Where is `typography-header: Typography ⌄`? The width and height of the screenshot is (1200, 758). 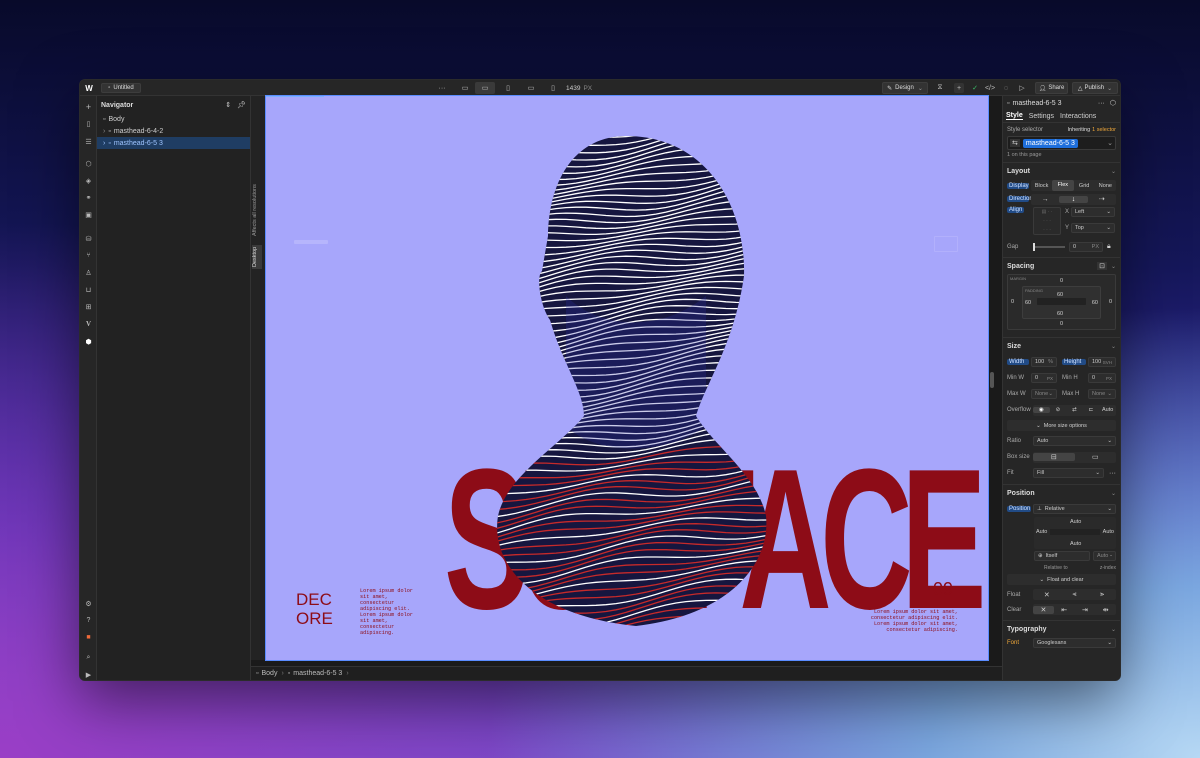
typography-header: Typography ⌄ is located at coordinates (1061, 629).